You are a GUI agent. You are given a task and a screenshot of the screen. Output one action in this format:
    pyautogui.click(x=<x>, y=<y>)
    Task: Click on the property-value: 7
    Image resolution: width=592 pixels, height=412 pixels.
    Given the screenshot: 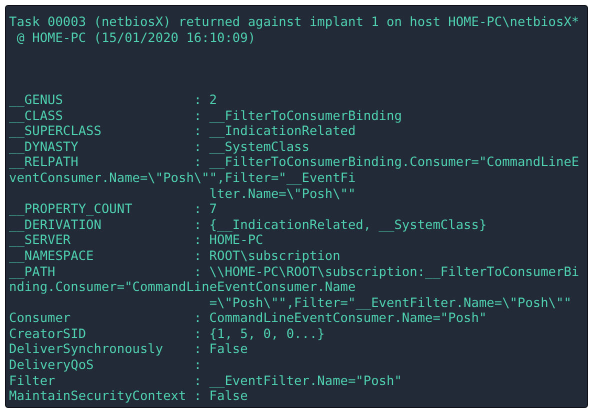 What is the action you would take?
    pyautogui.click(x=213, y=210)
    